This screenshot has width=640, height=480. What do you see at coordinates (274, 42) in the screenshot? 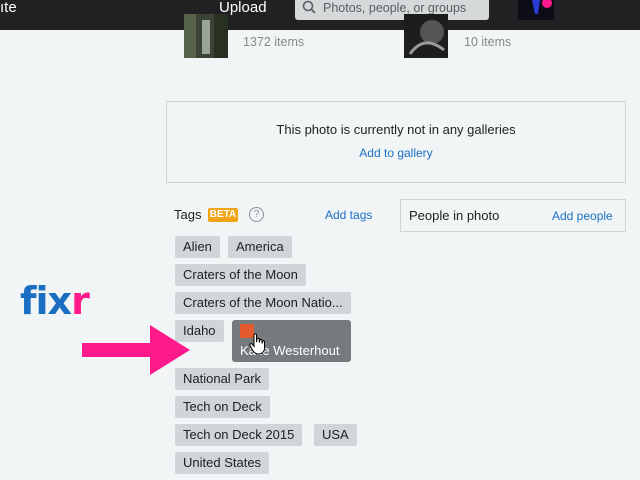
I see `album-item-count: 1372 items` at bounding box center [274, 42].